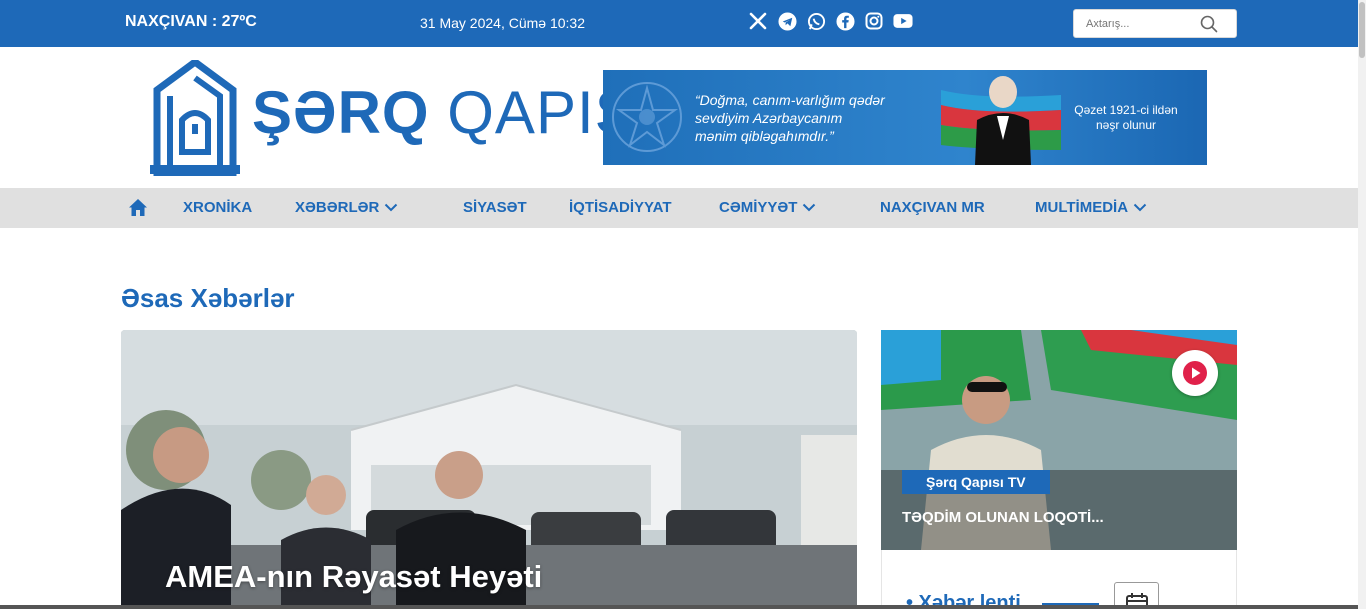  What do you see at coordinates (505, 577) in the screenshot?
I see `hero-headline: AMEA-nın Rəyasət Heyəti` at bounding box center [505, 577].